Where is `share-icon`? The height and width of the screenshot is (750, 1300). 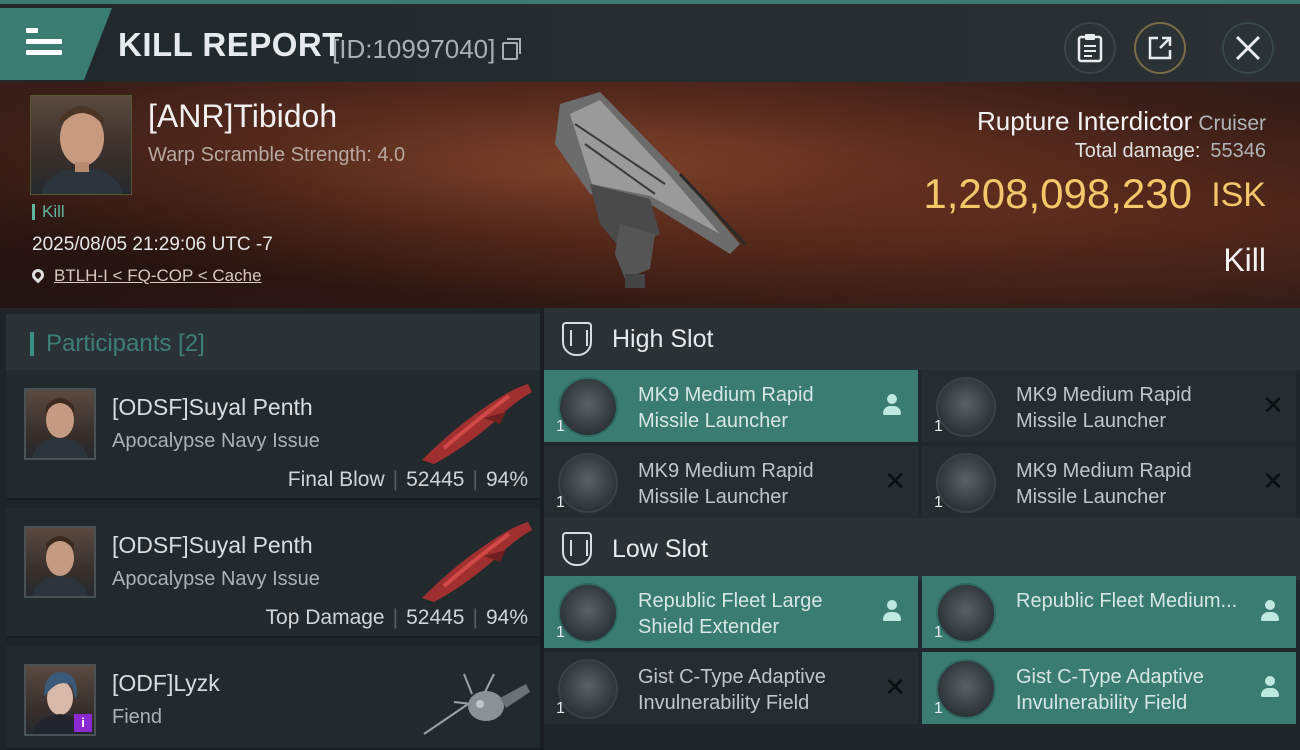
share-icon is located at coordinates (1160, 48).